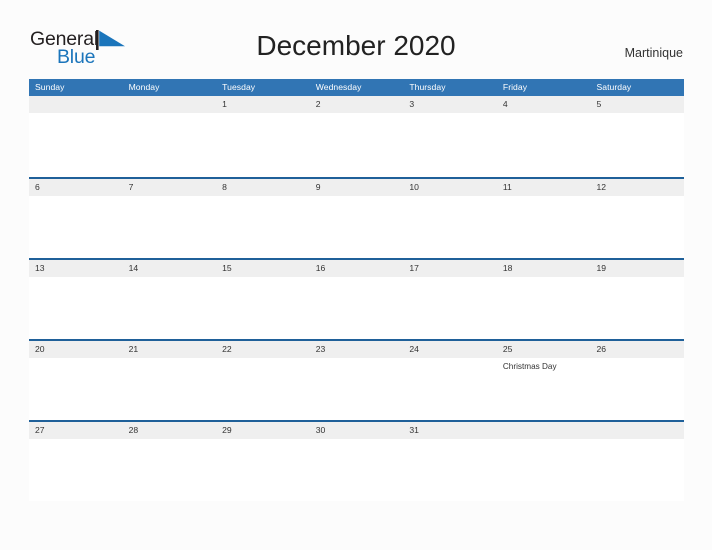  I want to click on day-cell-26: 26, so click(637, 349).